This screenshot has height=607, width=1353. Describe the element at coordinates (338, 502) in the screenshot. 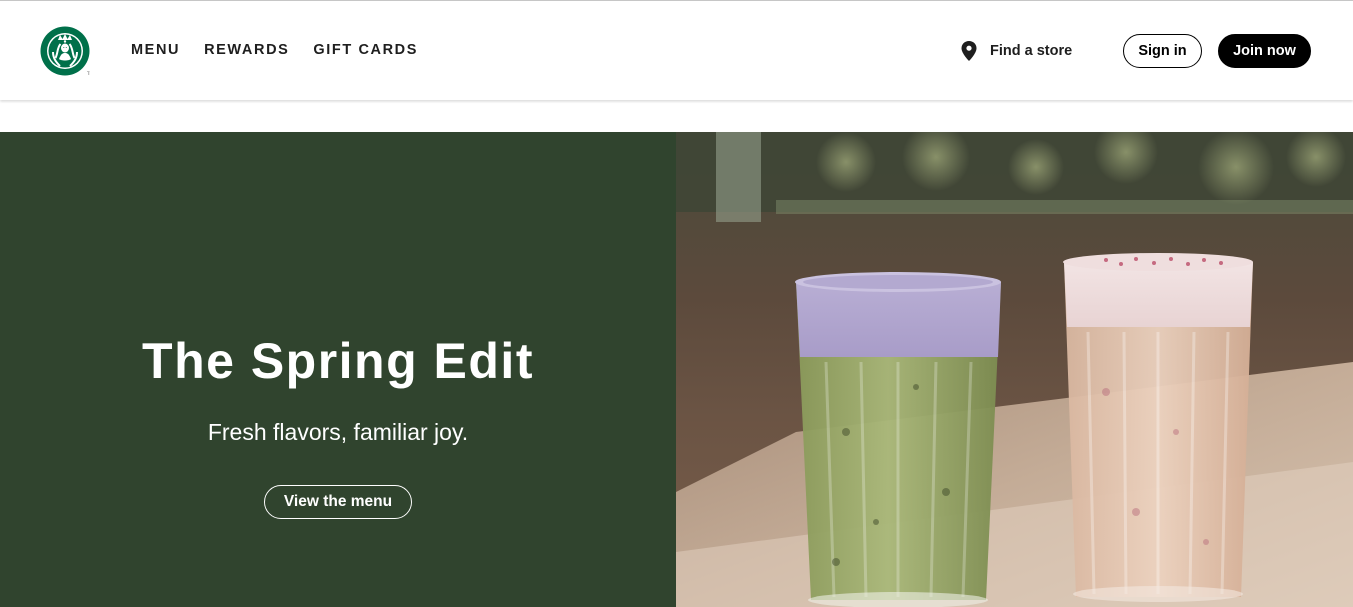

I see `view-the-menu-button: View the menu` at that location.